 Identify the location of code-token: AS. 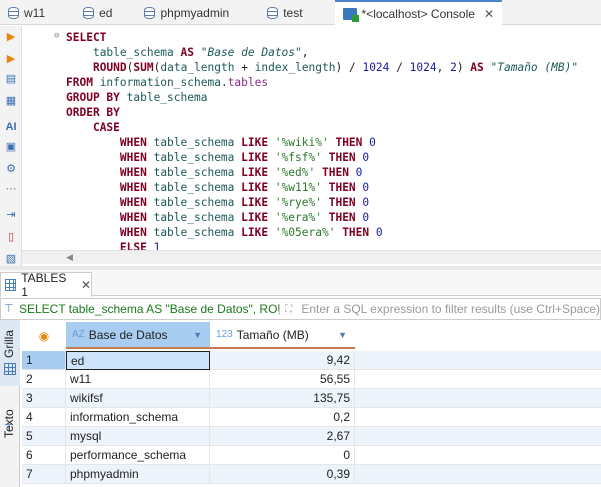
(190, 52).